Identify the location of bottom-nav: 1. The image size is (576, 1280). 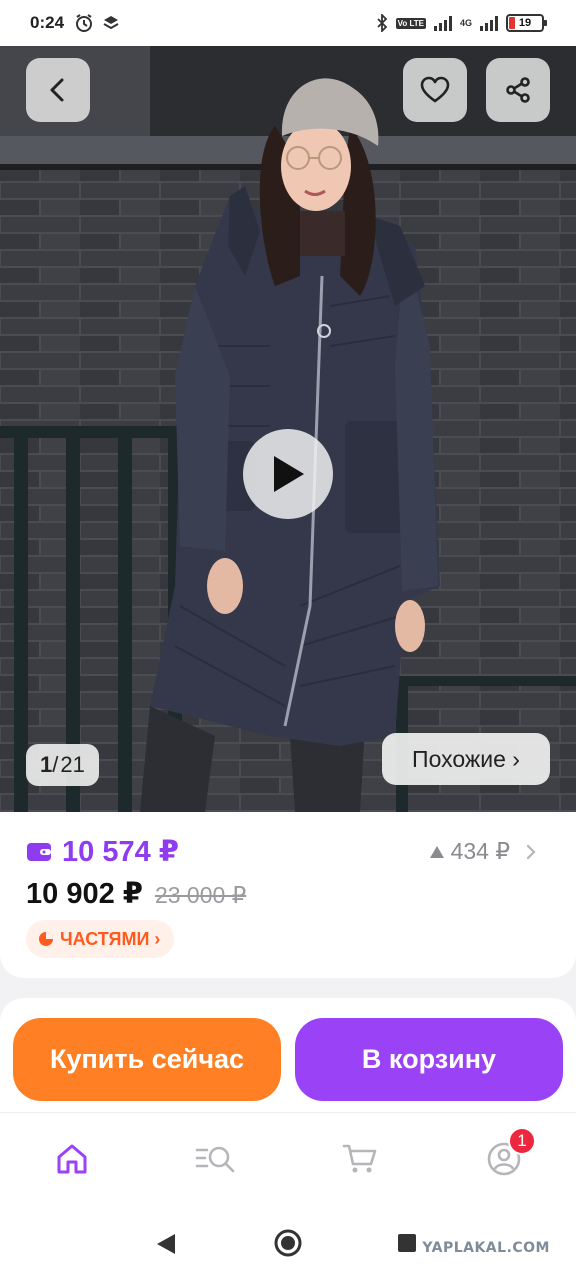
(288, 1158).